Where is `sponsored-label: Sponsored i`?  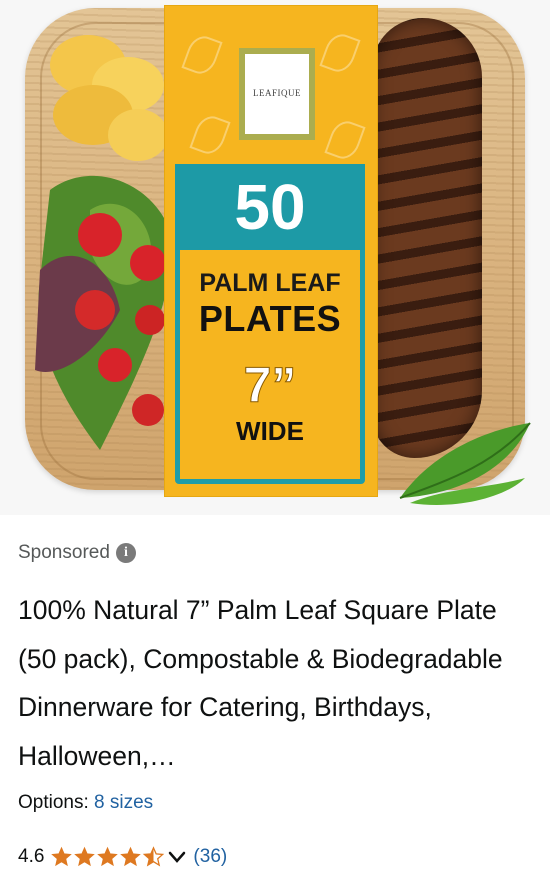
sponsored-label: Sponsored i is located at coordinates (77, 553).